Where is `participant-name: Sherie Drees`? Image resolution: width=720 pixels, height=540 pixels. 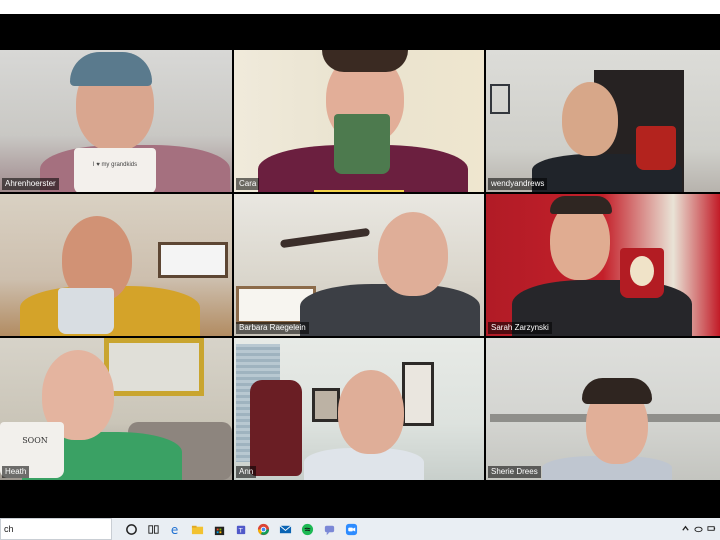
participant-name: Sherie Drees is located at coordinates (514, 472).